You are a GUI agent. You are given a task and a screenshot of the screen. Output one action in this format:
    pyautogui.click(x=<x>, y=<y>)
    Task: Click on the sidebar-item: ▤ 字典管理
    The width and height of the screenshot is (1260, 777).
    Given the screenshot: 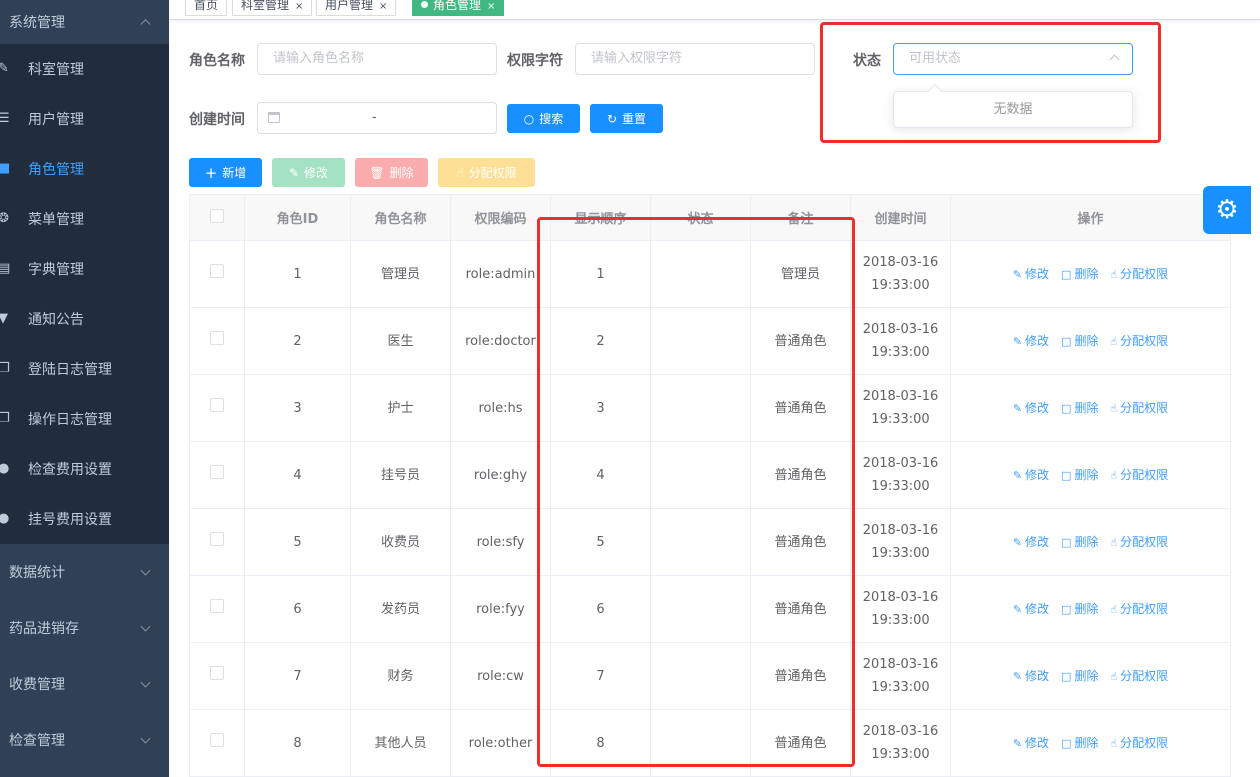 What is the action you would take?
    pyautogui.click(x=84, y=269)
    